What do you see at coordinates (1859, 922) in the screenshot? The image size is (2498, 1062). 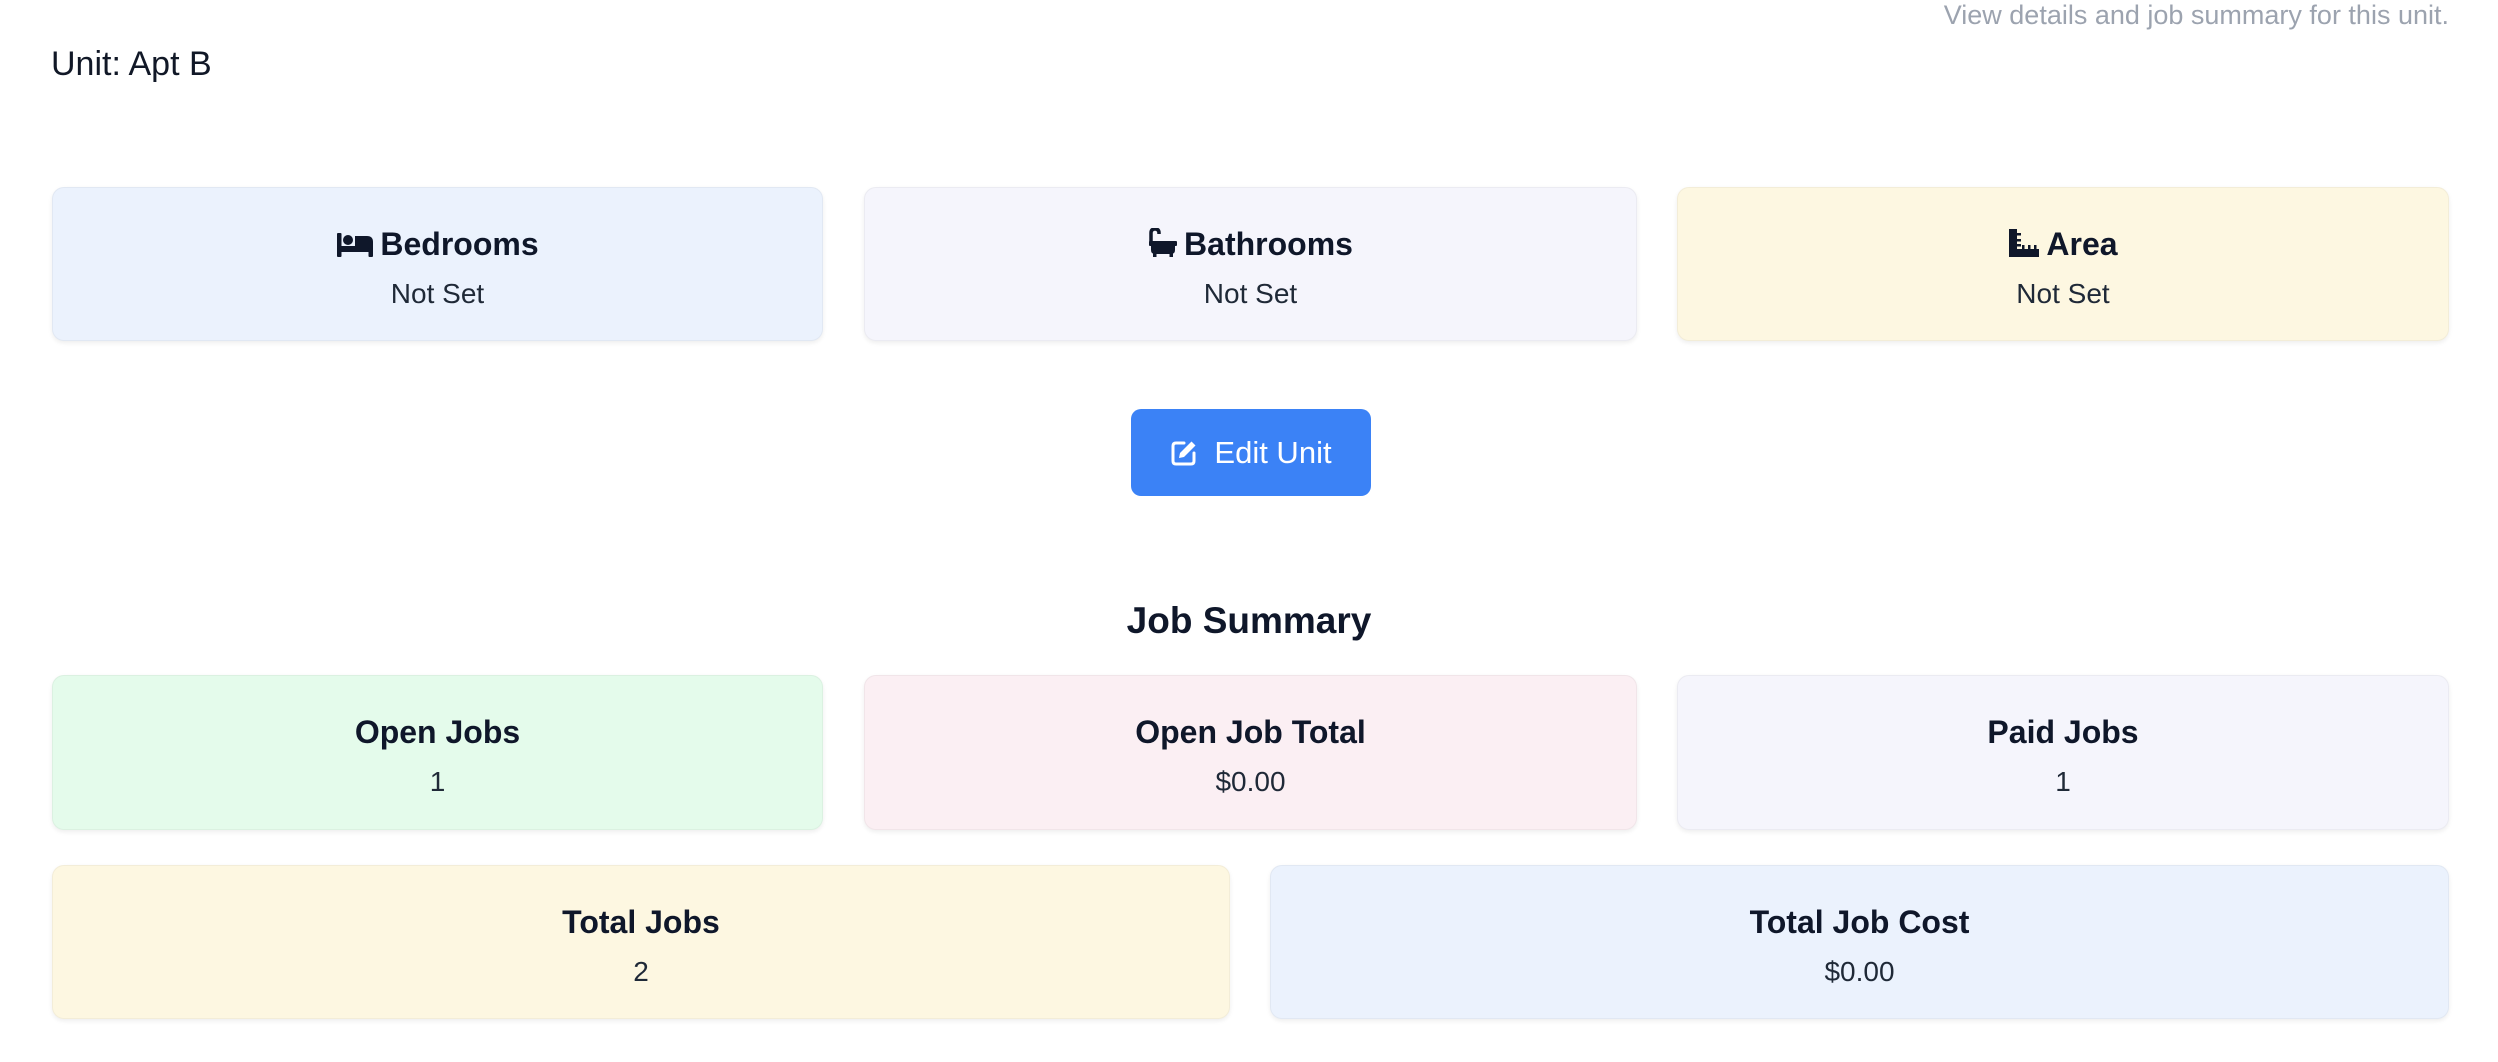 I see `total-job-cost-label: Total Job Cost` at bounding box center [1859, 922].